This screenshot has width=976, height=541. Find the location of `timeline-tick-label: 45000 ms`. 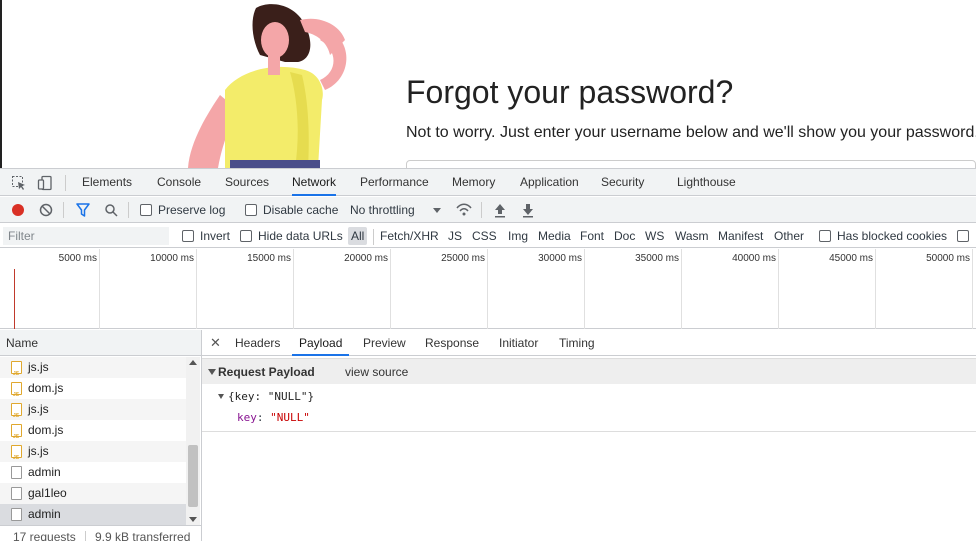

timeline-tick-label: 45000 ms is located at coordinates (851, 258).